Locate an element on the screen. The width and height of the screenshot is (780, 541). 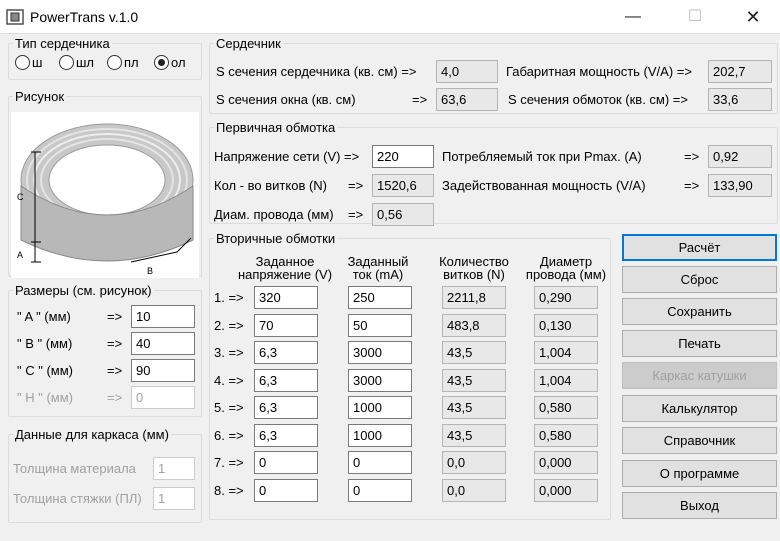
maximize-icon: ☐ is located at coordinates (695, 16).